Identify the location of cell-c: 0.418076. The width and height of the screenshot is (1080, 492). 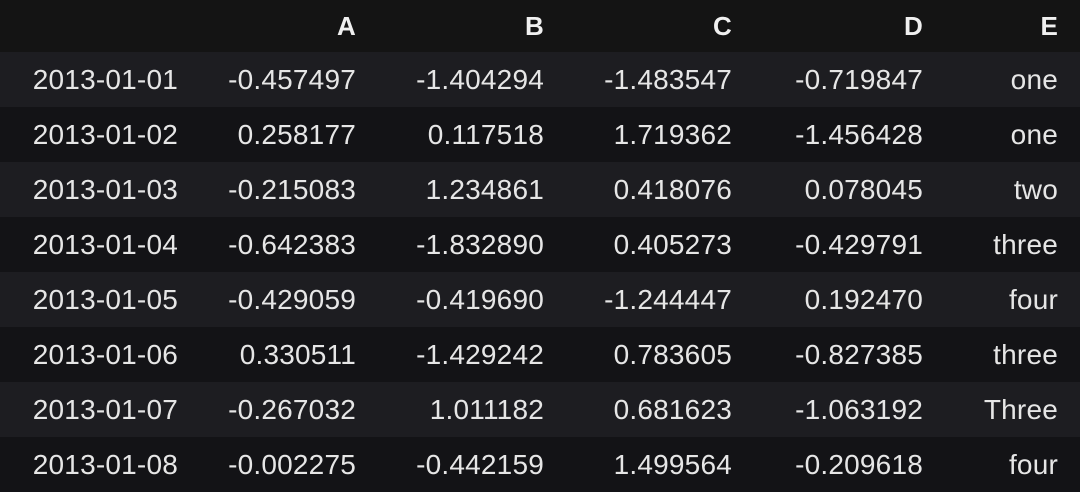
(672, 189).